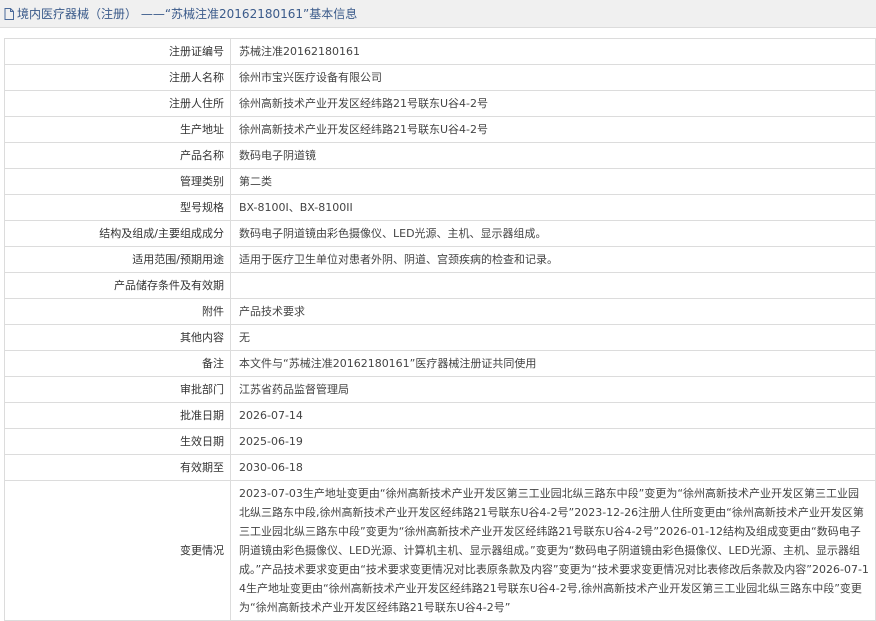  What do you see at coordinates (553, 285) in the screenshot?
I see `field-value` at bounding box center [553, 285].